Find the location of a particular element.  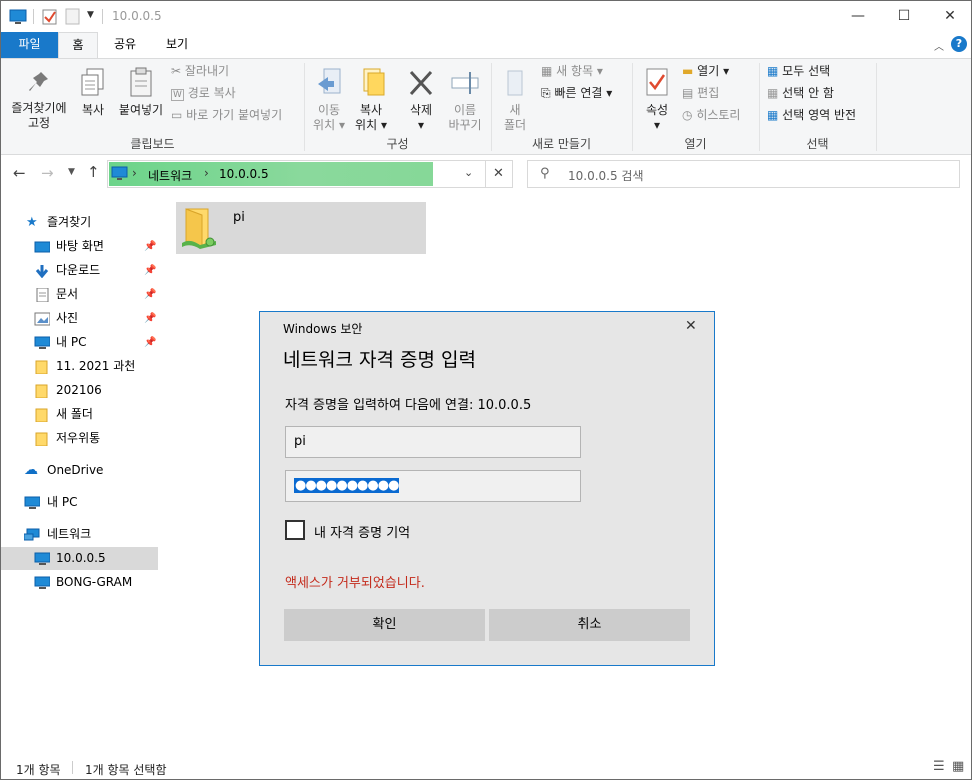

paste-shortcut-button: ▭ 바로 가기 붙여넣기 is located at coordinates (226, 115).